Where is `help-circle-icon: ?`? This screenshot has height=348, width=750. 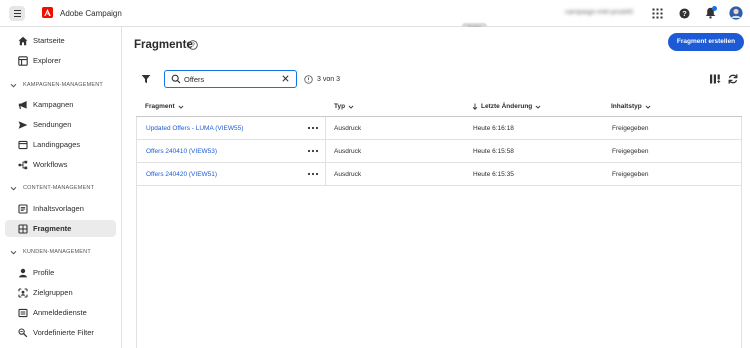
help-circle-icon: ? is located at coordinates (193, 45).